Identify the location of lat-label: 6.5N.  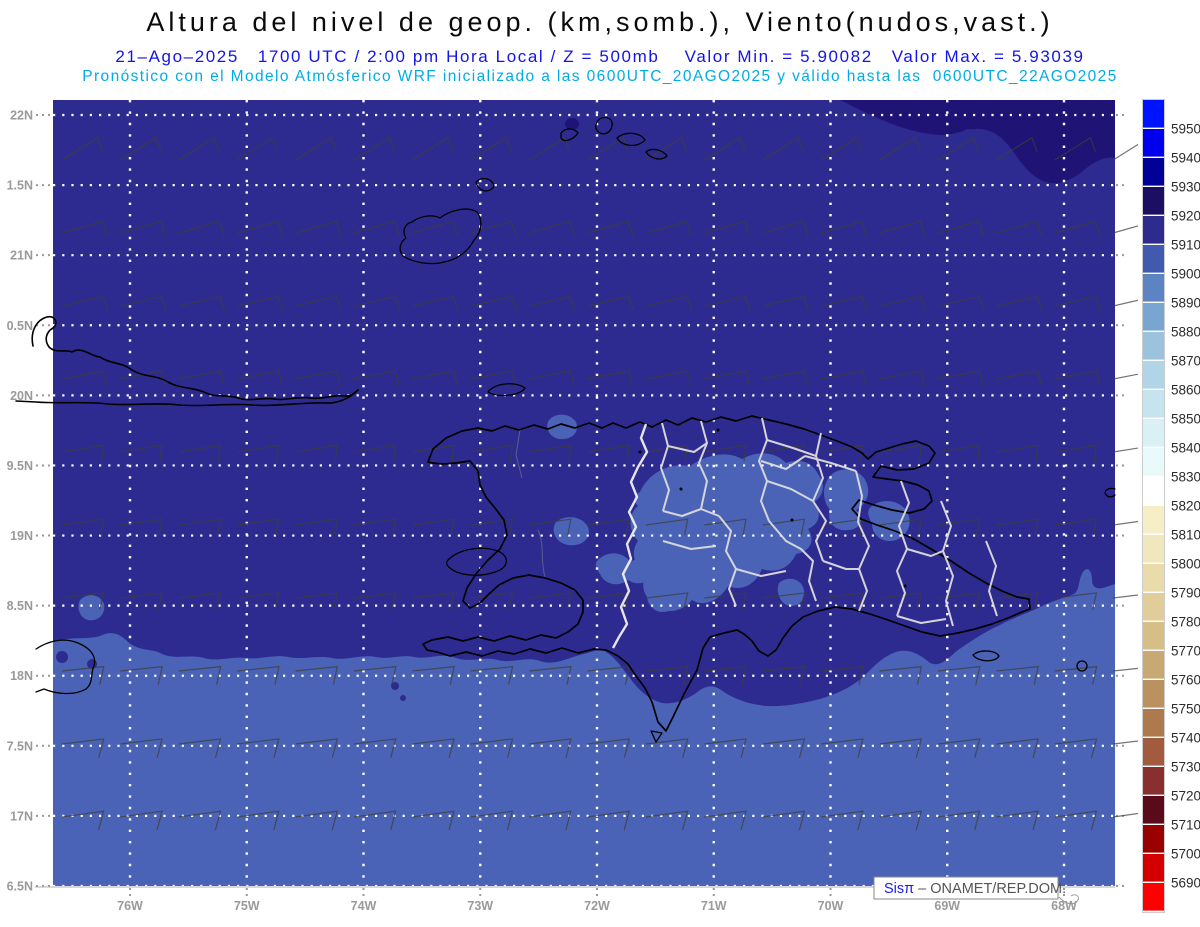
(20, 886).